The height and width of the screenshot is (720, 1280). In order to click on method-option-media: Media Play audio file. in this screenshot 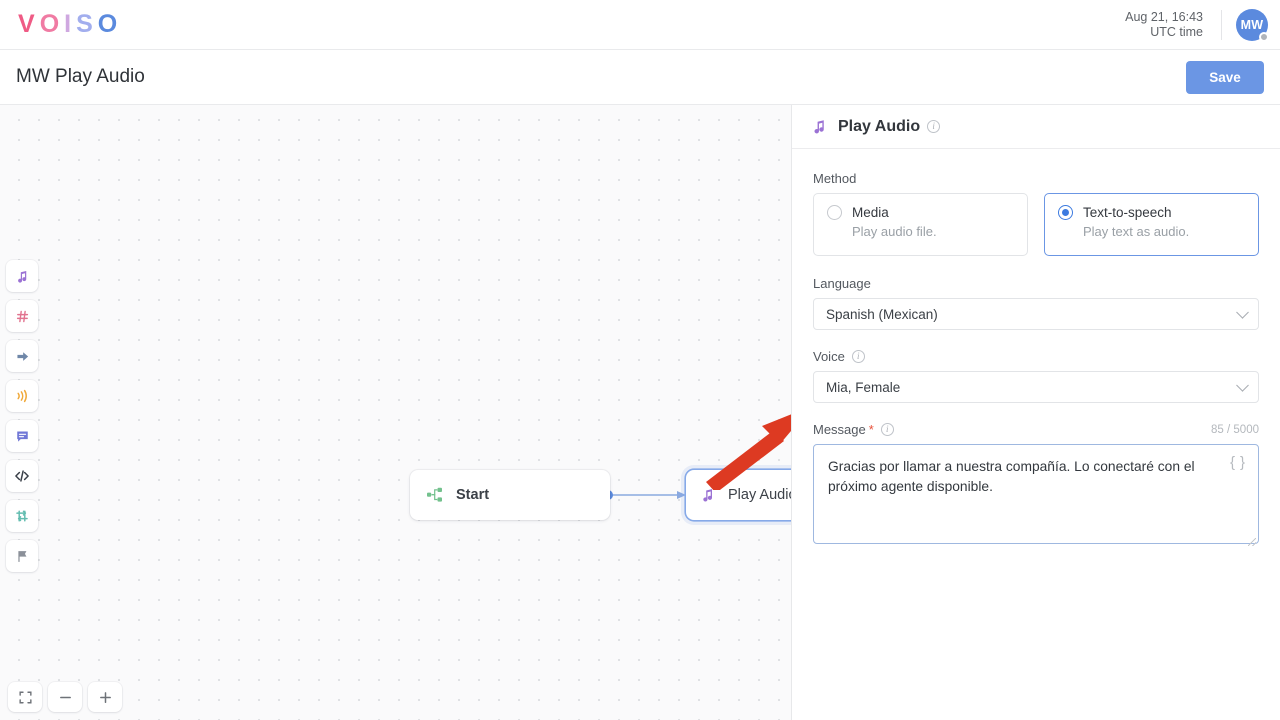, I will do `click(920, 224)`.